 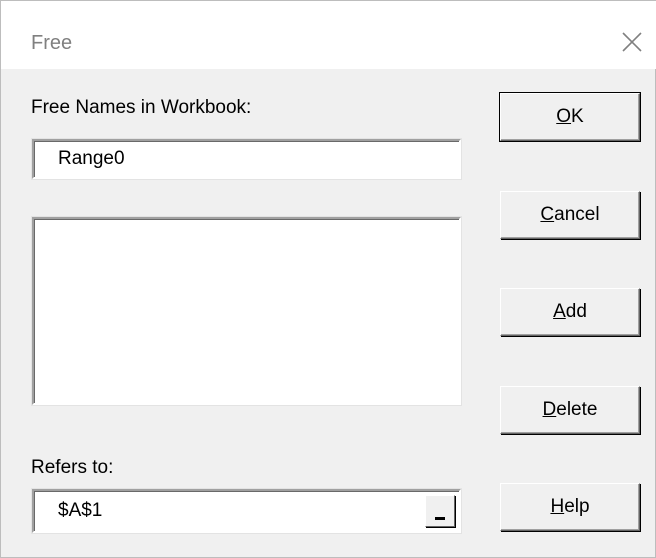 I want to click on names-label: Free Names in Workbook:, so click(x=141, y=107).